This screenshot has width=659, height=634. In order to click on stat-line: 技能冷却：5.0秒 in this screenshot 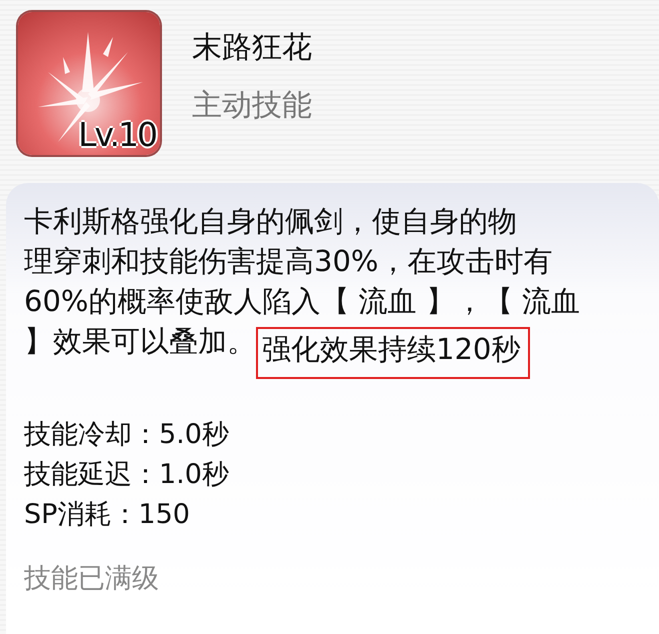, I will do `click(126, 435)`.